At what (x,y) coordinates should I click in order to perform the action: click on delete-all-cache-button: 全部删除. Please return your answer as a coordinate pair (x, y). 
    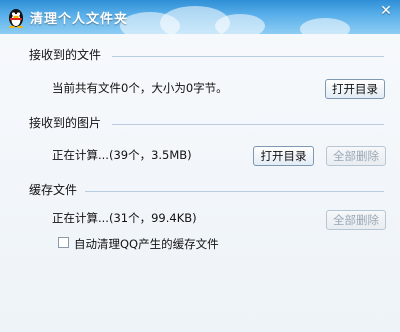
    Looking at the image, I should click on (356, 220).